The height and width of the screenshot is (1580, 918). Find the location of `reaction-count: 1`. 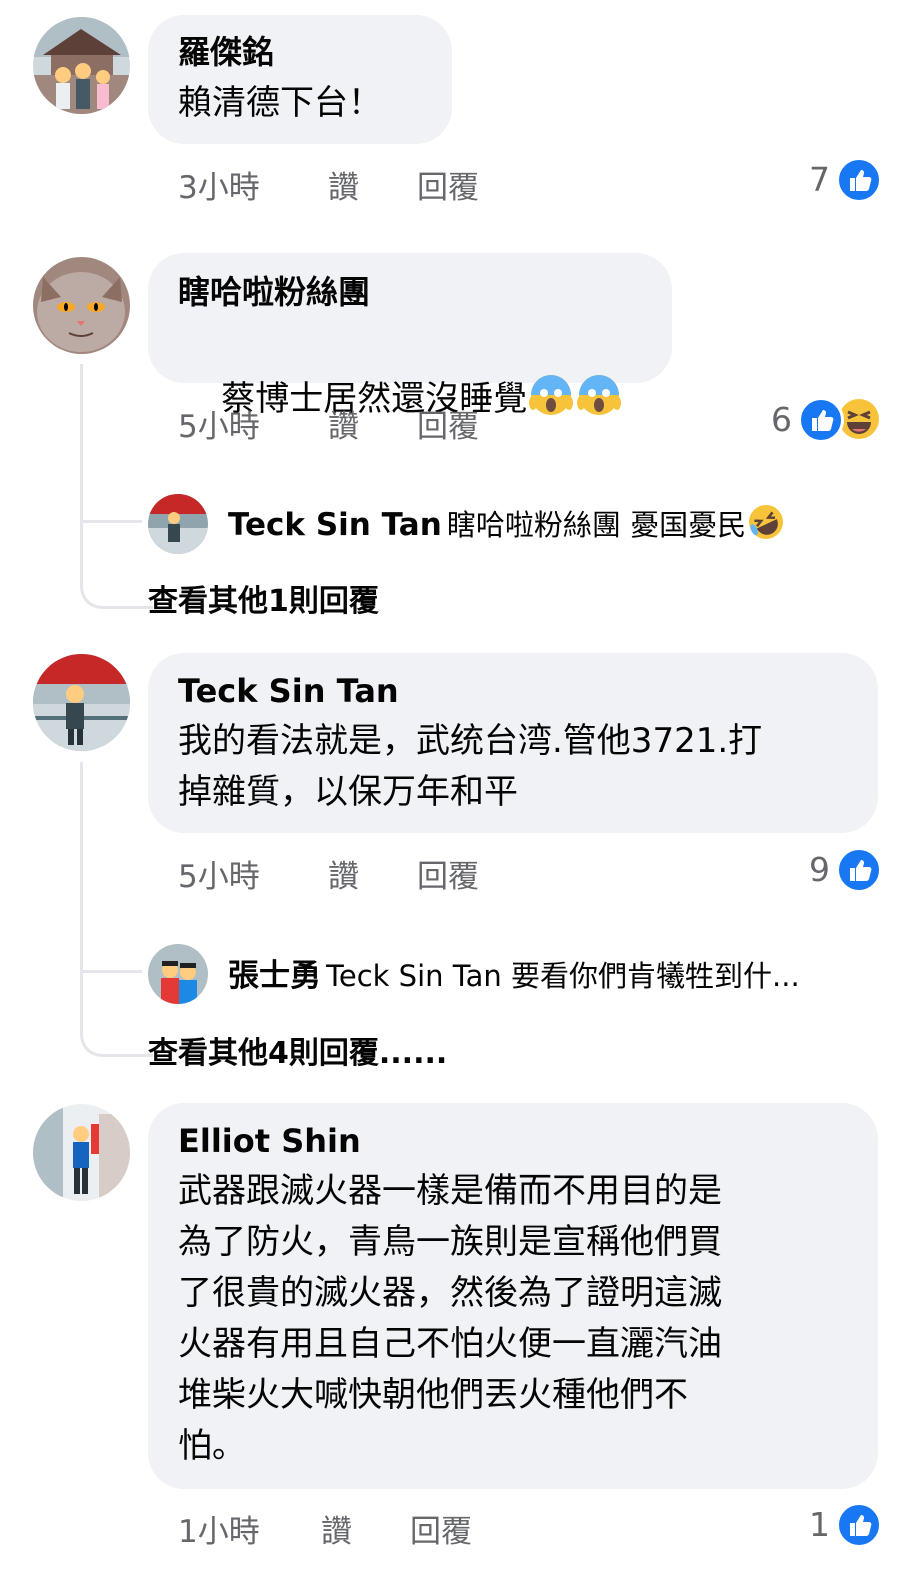

reaction-count: 1 is located at coordinates (810, 1524).